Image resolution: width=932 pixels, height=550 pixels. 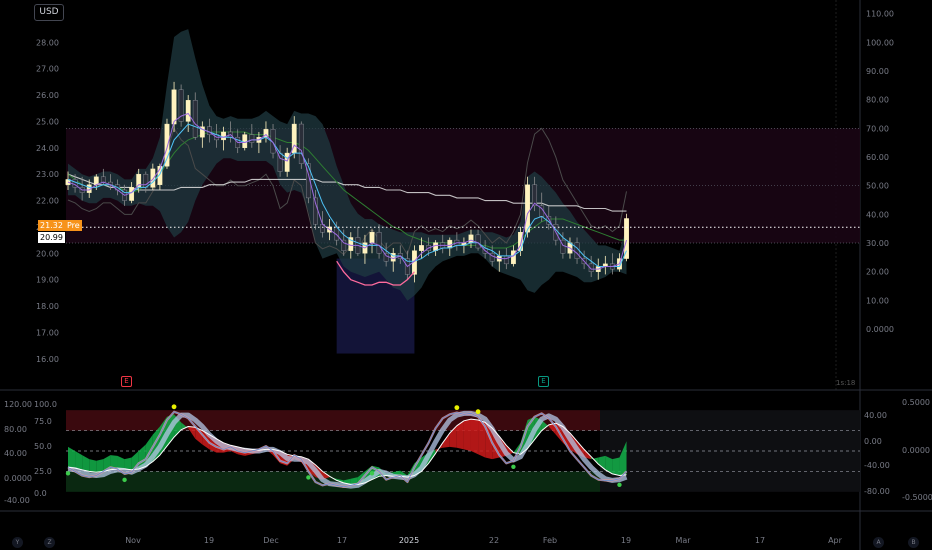 I want to click on osc-left-tick: 80.00, so click(x=15, y=429).